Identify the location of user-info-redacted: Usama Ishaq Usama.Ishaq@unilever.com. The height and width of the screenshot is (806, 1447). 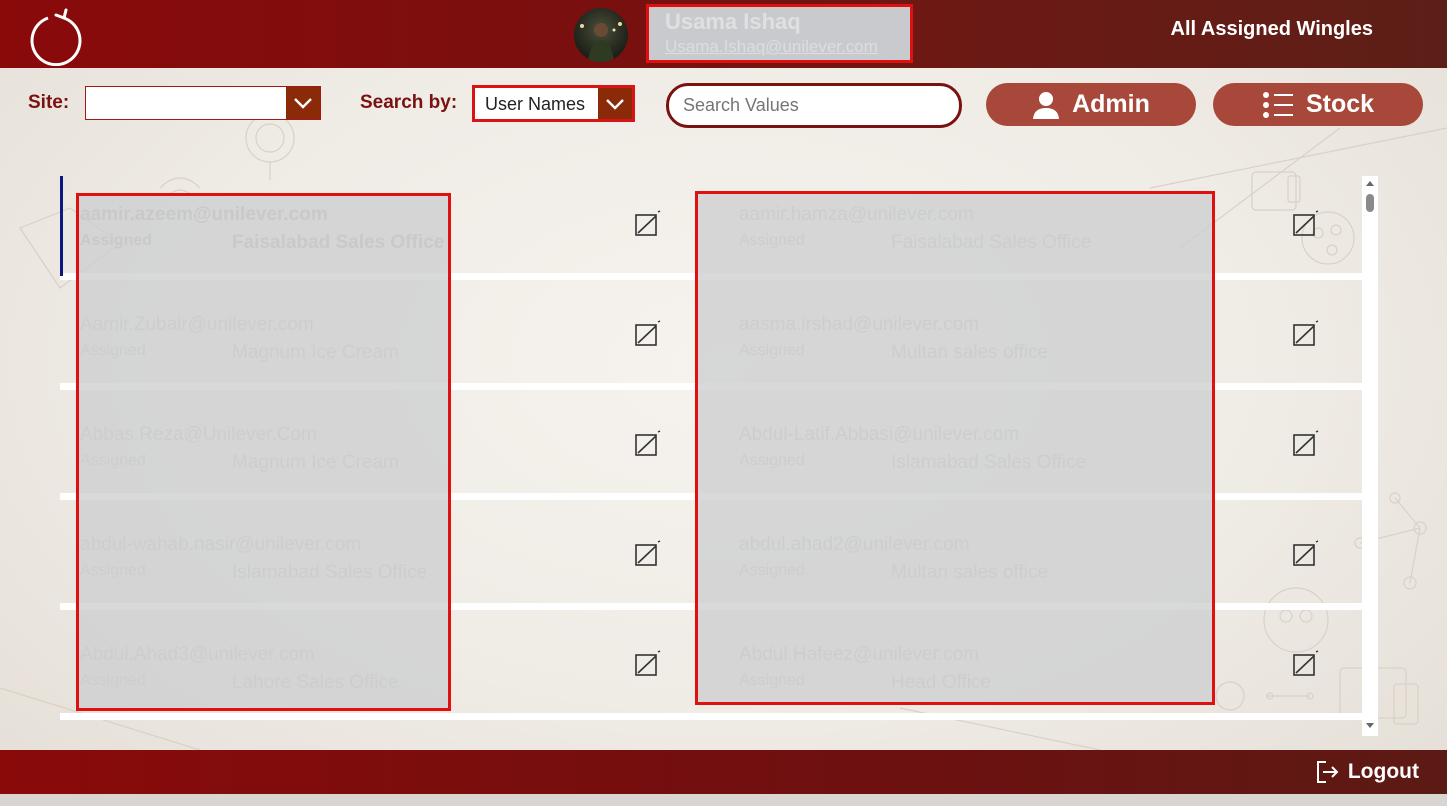
(779, 33).